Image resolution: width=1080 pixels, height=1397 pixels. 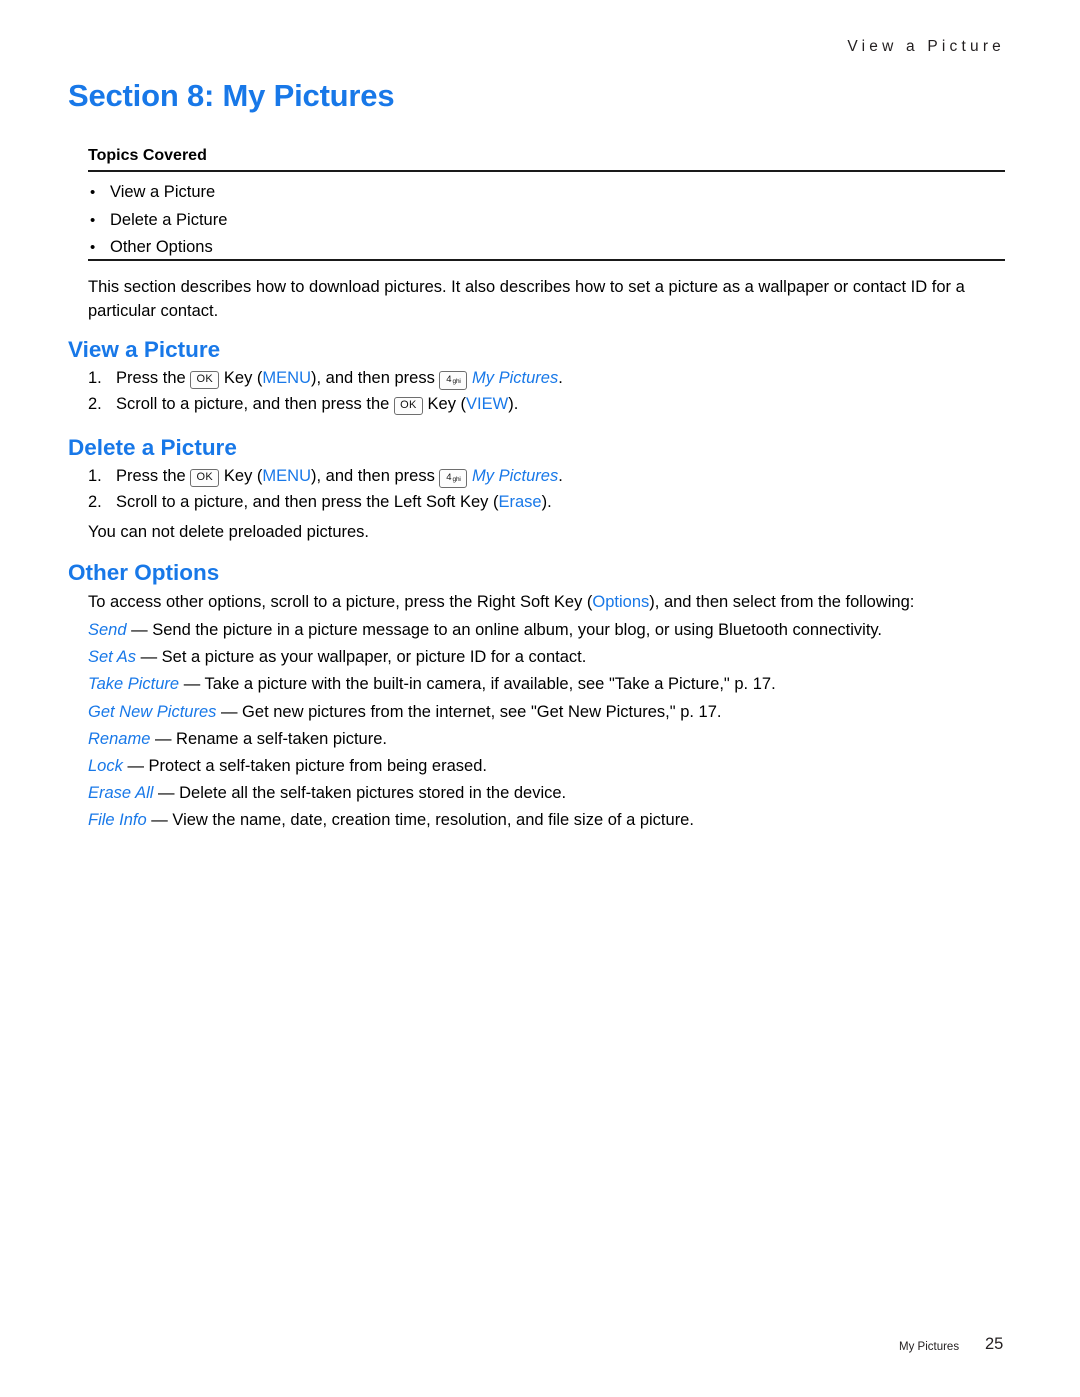 I want to click on intro-text: ), and then select from the following:, so click(x=782, y=602).